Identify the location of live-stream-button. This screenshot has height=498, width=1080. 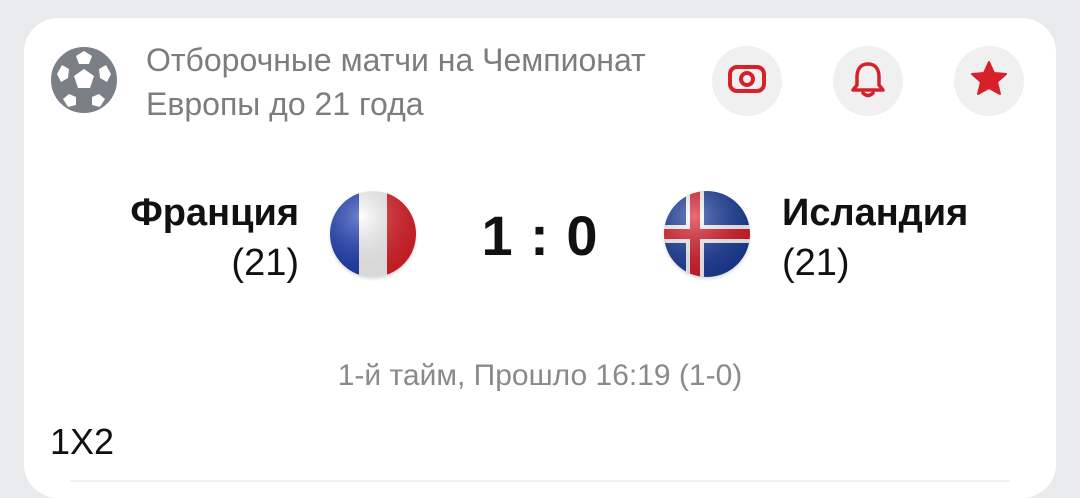
(747, 81).